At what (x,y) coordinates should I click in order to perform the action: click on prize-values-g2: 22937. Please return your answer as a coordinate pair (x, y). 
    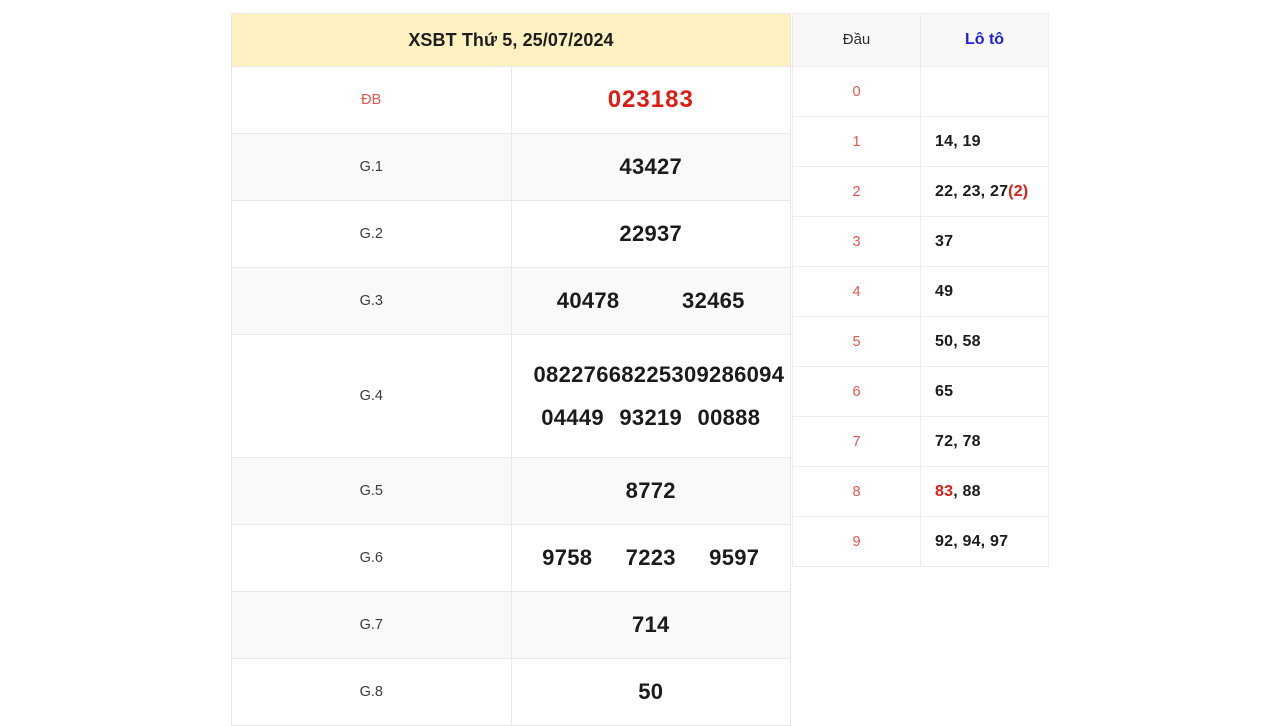
    Looking at the image, I should click on (650, 234).